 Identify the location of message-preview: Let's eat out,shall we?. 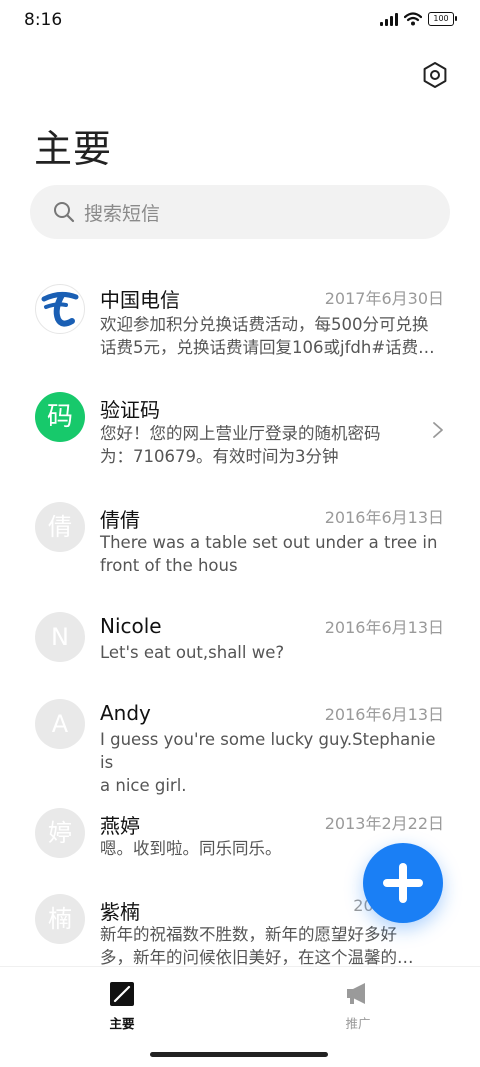
(192, 652).